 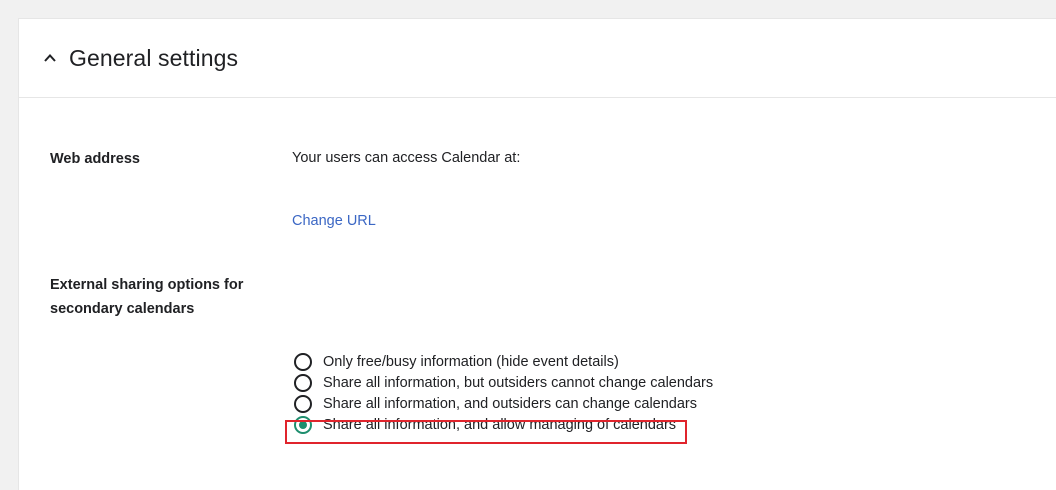 I want to click on section-title: General settings, so click(x=154, y=57).